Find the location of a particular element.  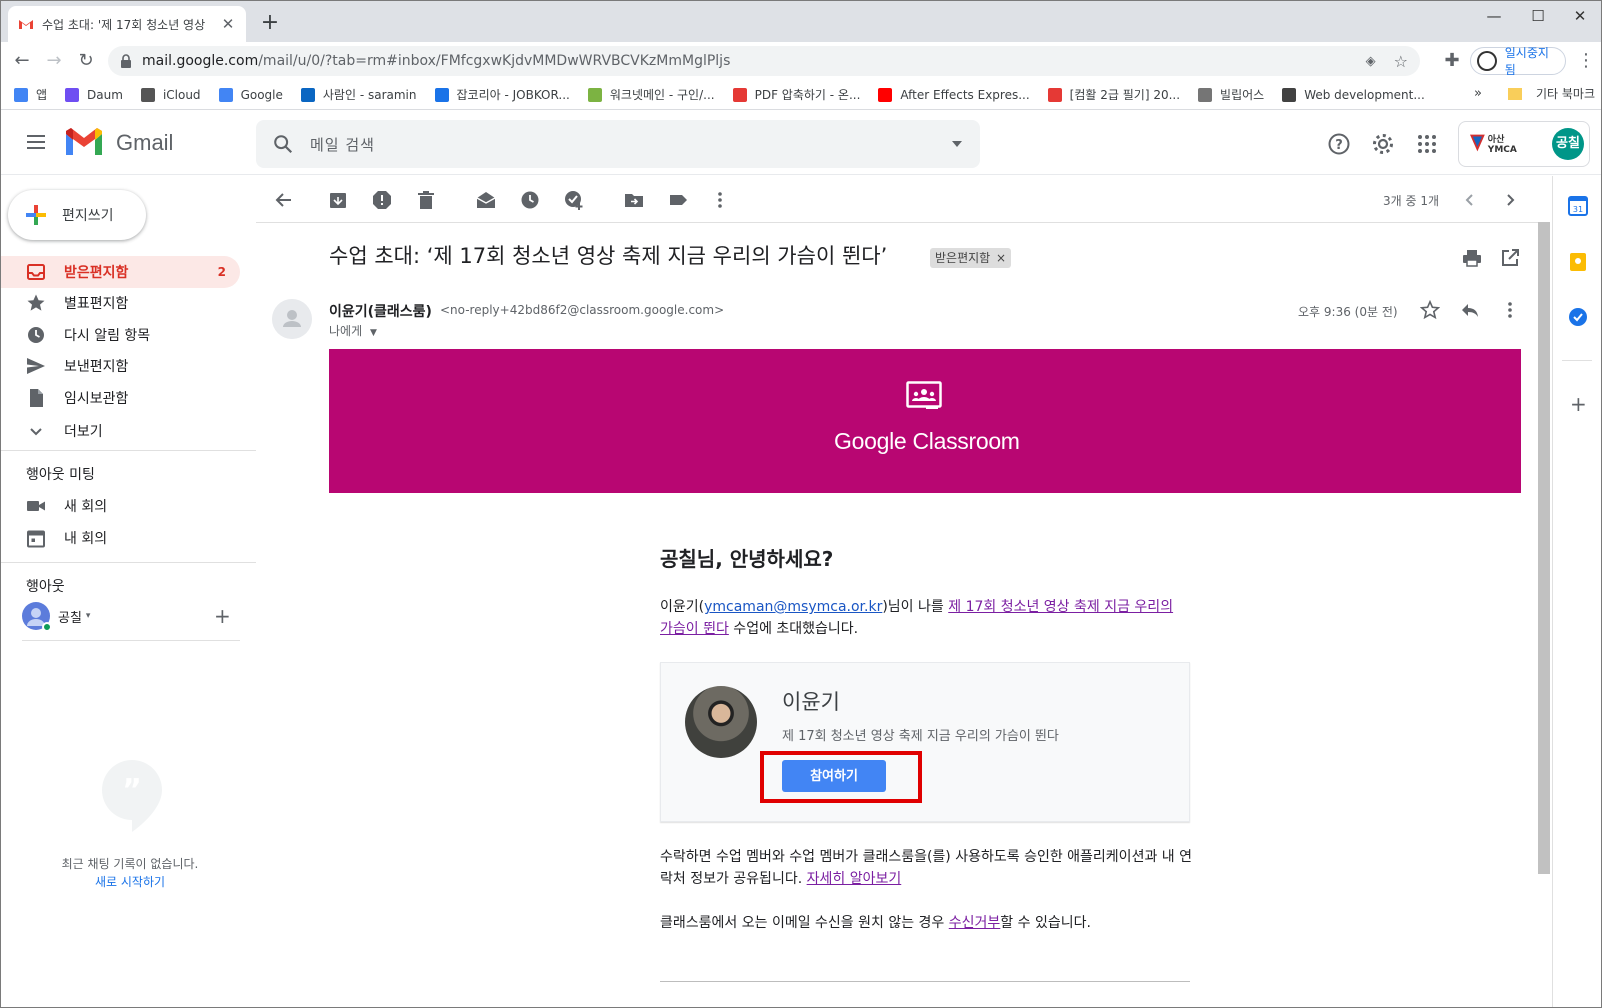

sidebar-item-more: 더보기 is located at coordinates (120, 431).